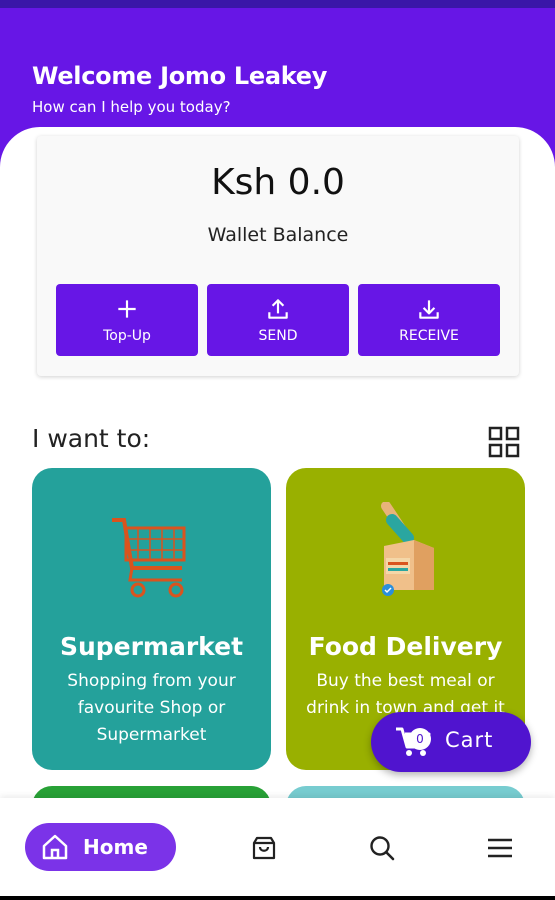 The image size is (555, 900). Describe the element at coordinates (278, 320) in the screenshot. I see `send-button: SEND` at that location.